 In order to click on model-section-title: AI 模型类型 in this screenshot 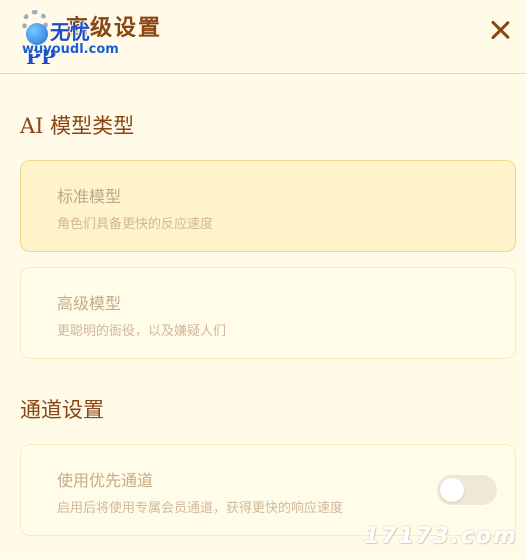, I will do `click(77, 126)`.